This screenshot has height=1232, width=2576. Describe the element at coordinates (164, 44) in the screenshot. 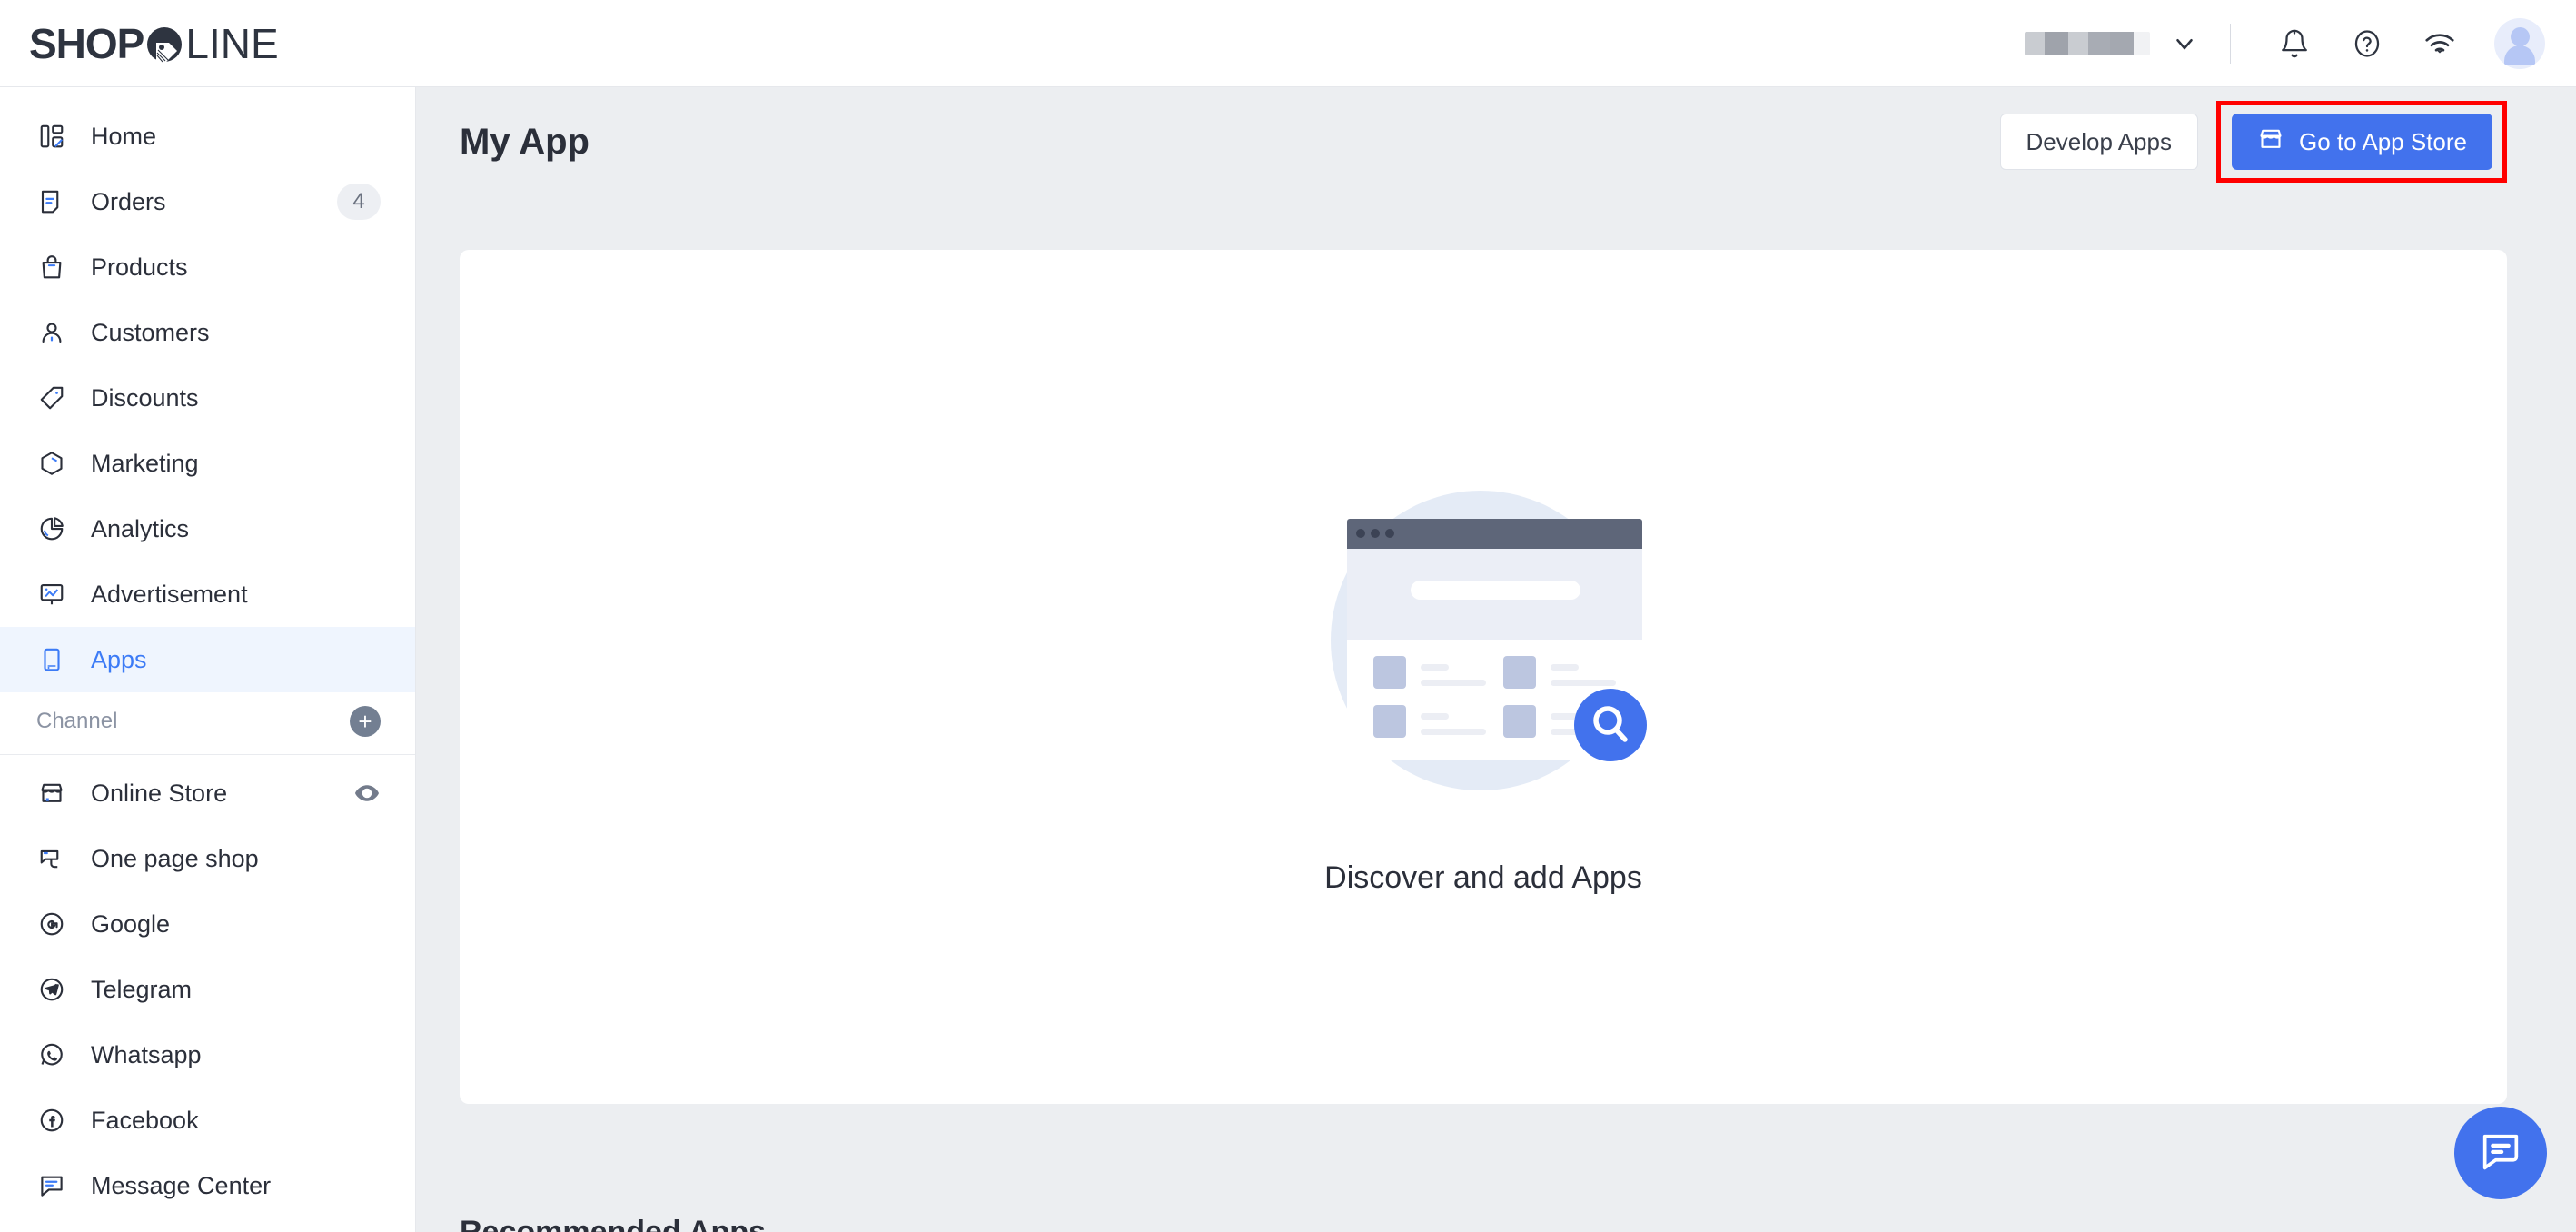

I see `shopline-tag-icon` at that location.